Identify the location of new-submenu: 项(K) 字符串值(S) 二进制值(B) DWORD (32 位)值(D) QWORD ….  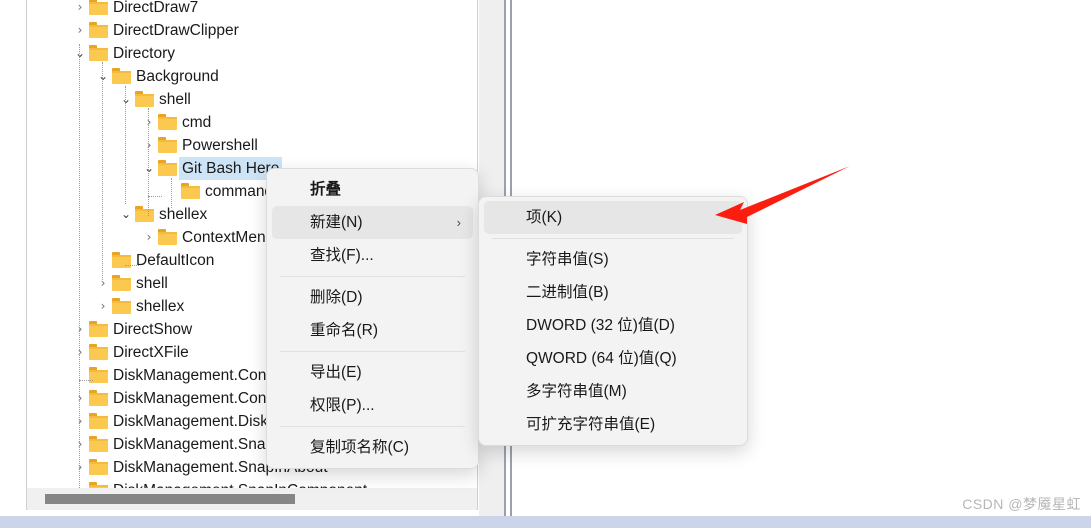
(613, 321).